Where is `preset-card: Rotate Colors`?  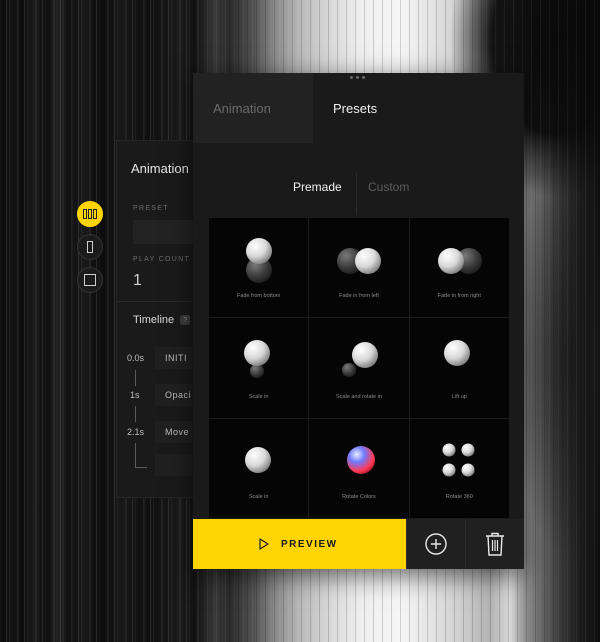 preset-card: Rotate Colors is located at coordinates (359, 468).